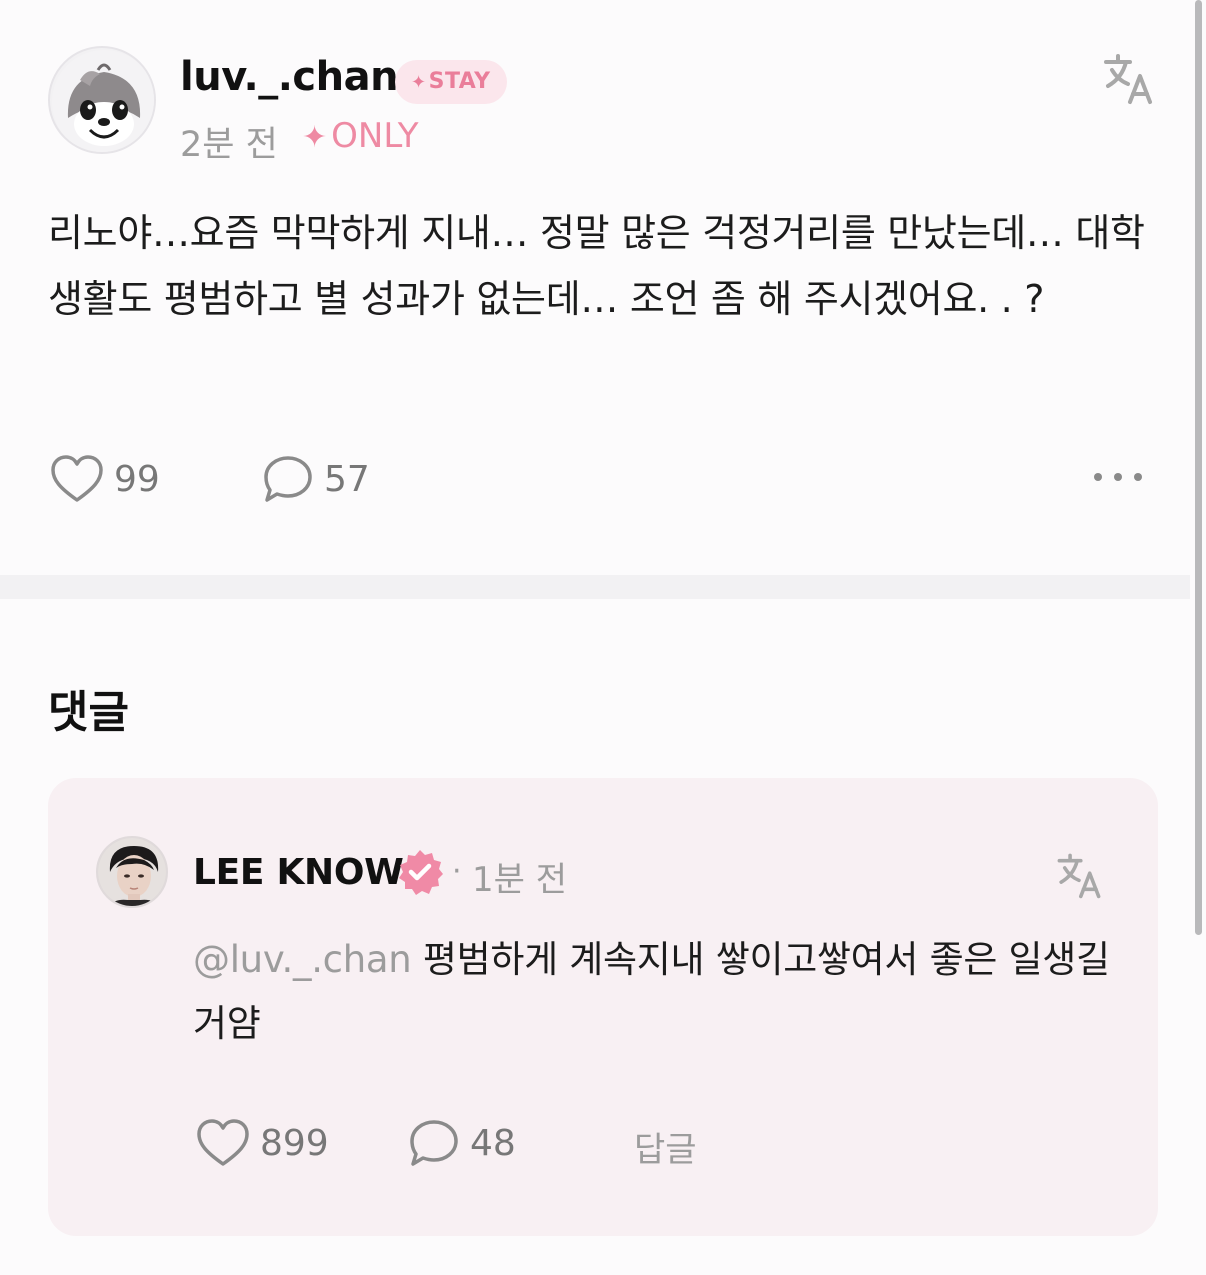  What do you see at coordinates (298, 872) in the screenshot?
I see `comment-author: LEE KNOW` at bounding box center [298, 872].